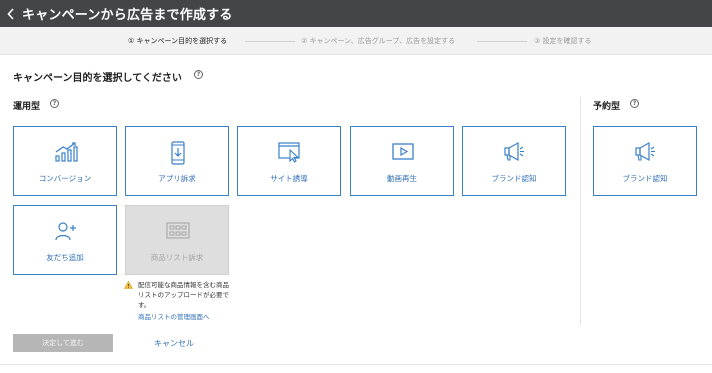 This screenshot has height=373, width=712. Describe the element at coordinates (183, 295) in the screenshot. I see `warning-text: 配信可能な商品情報を含む商品リストのアップロードが必要です。` at that location.